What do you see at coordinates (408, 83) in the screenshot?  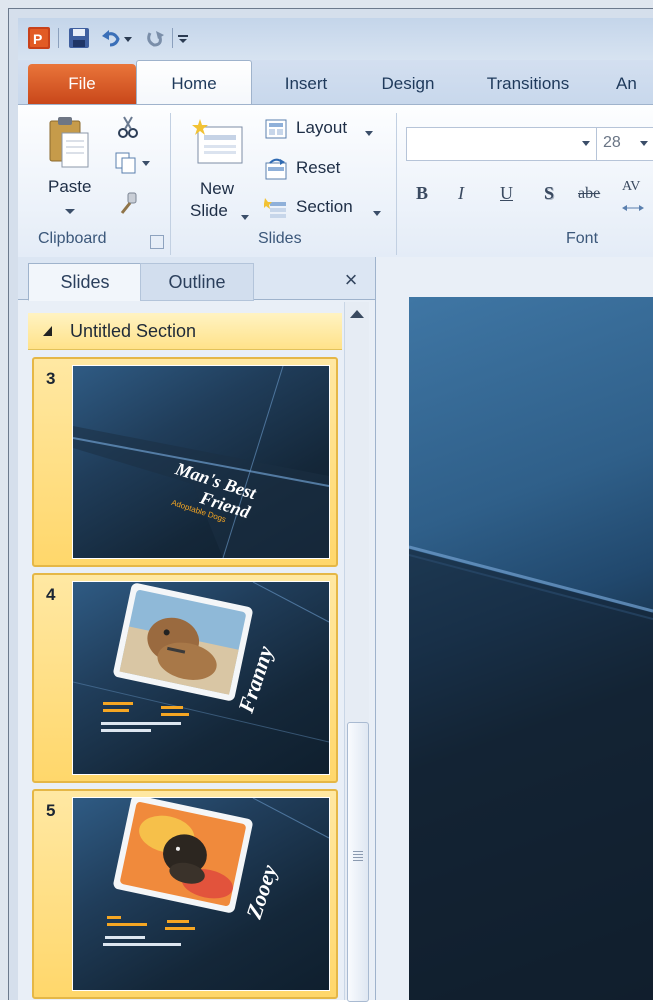 I see `tab-design: Design` at bounding box center [408, 83].